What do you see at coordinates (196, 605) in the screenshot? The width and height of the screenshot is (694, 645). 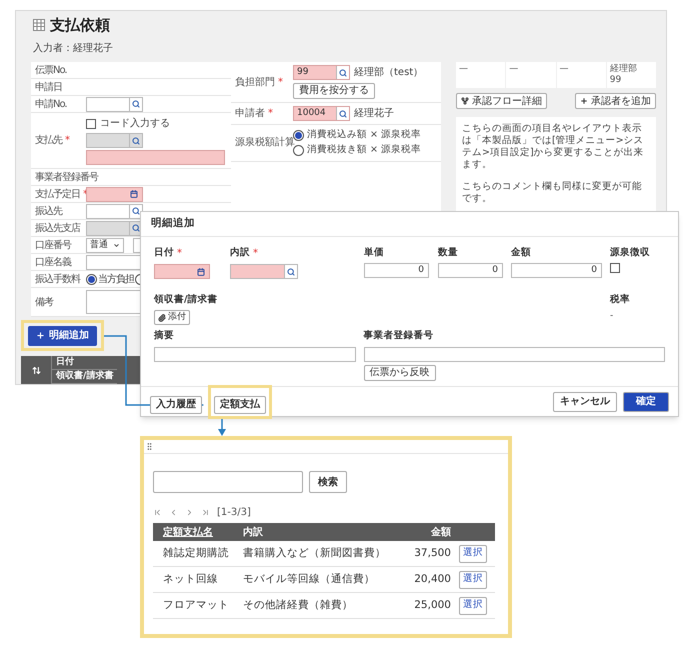 I see `table-cell-text: フロアマット` at bounding box center [196, 605].